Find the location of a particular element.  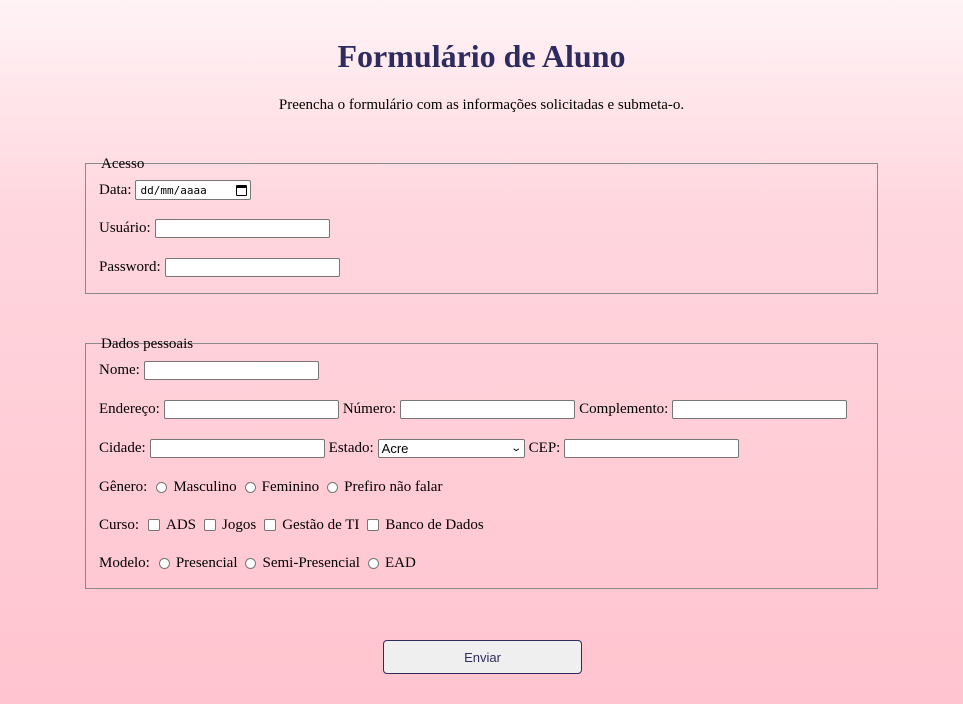

endereco-input is located at coordinates (251, 409).